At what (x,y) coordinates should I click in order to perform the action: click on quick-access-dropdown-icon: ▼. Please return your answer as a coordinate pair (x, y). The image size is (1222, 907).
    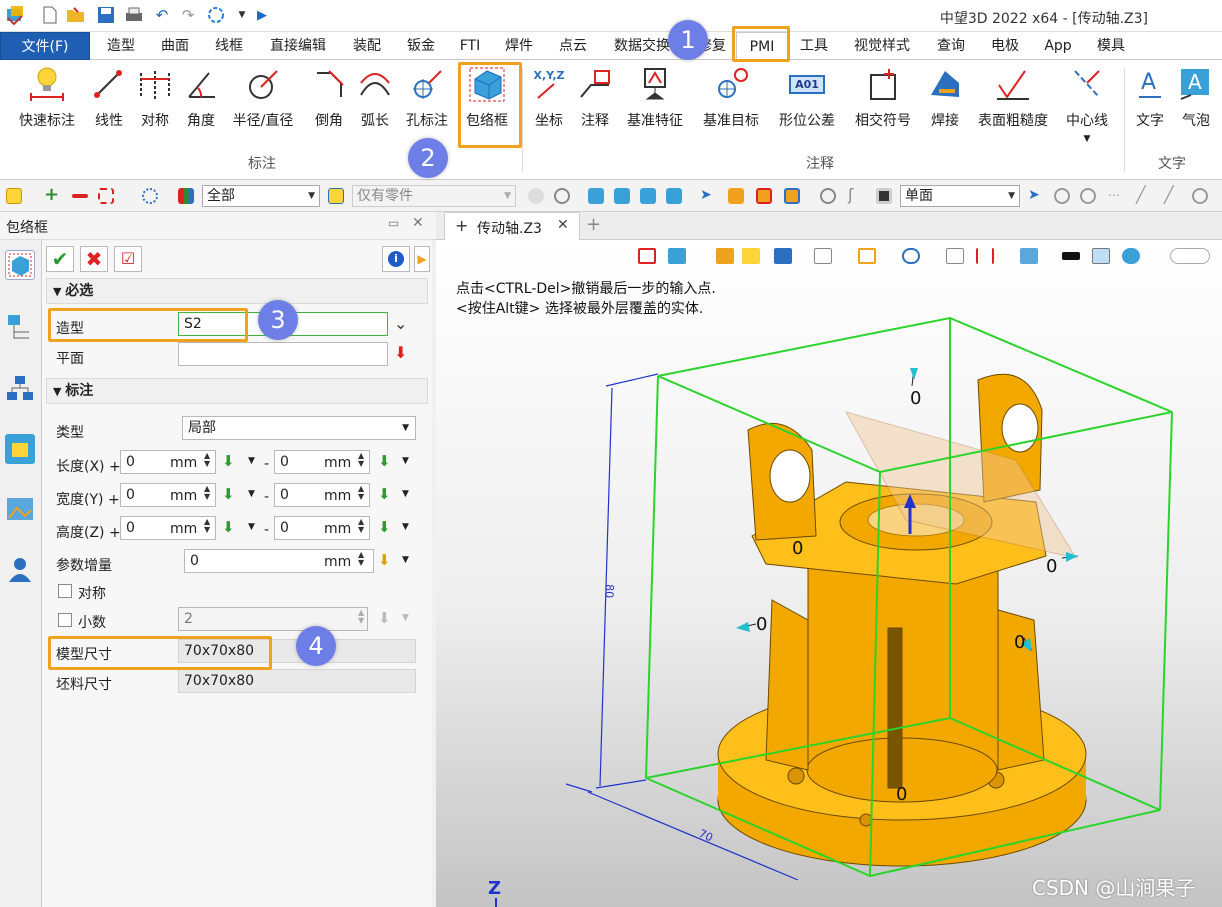
    Looking at the image, I should click on (242, 15).